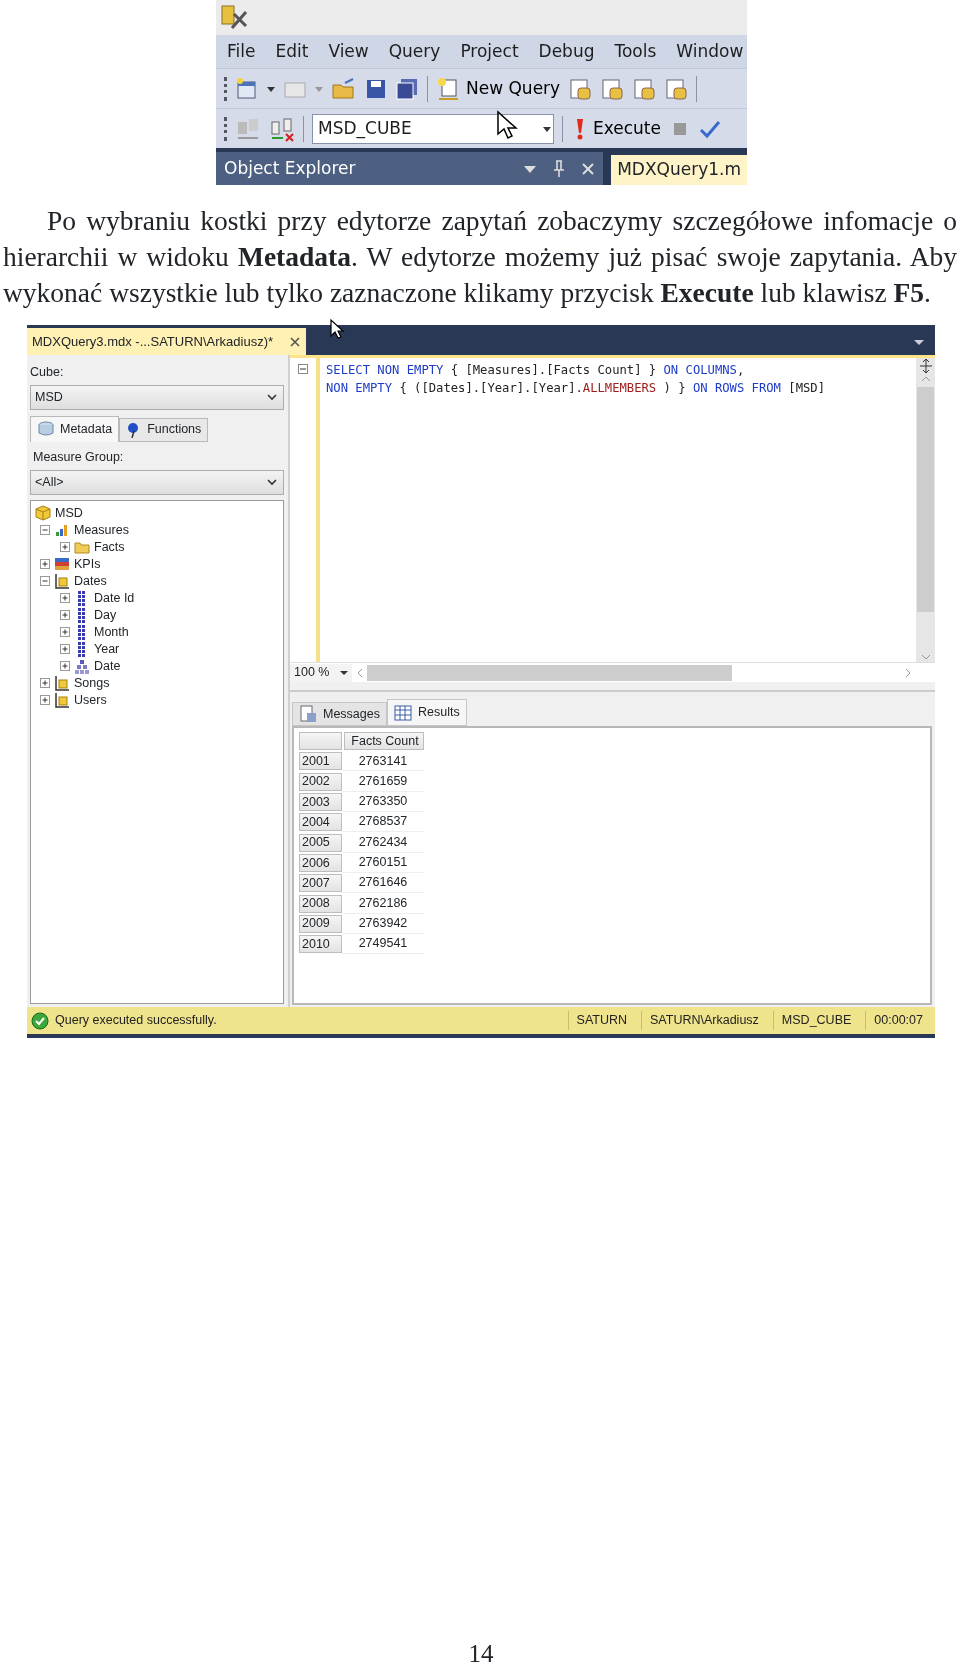  What do you see at coordinates (908, 672) in the screenshot?
I see `chevron-right-icon` at bounding box center [908, 672].